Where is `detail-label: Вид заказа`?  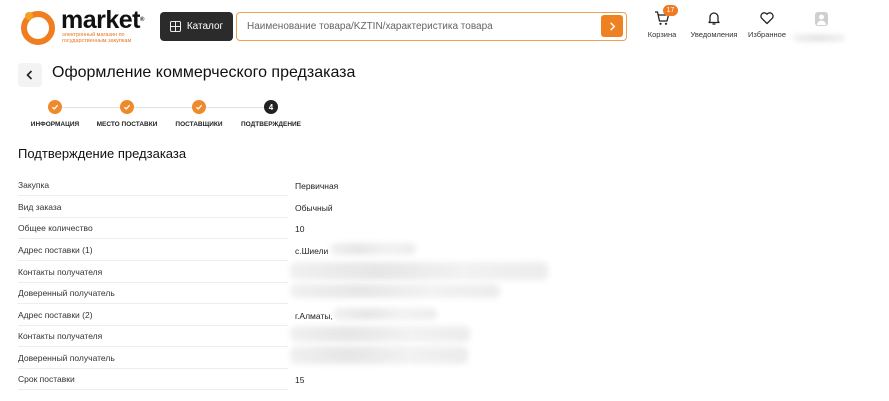
detail-label: Вид заказа is located at coordinates (40, 207).